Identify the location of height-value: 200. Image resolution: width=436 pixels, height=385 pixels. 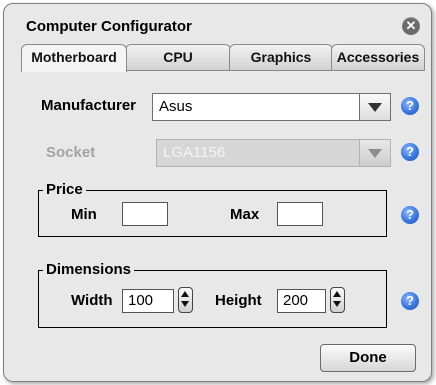
(296, 300).